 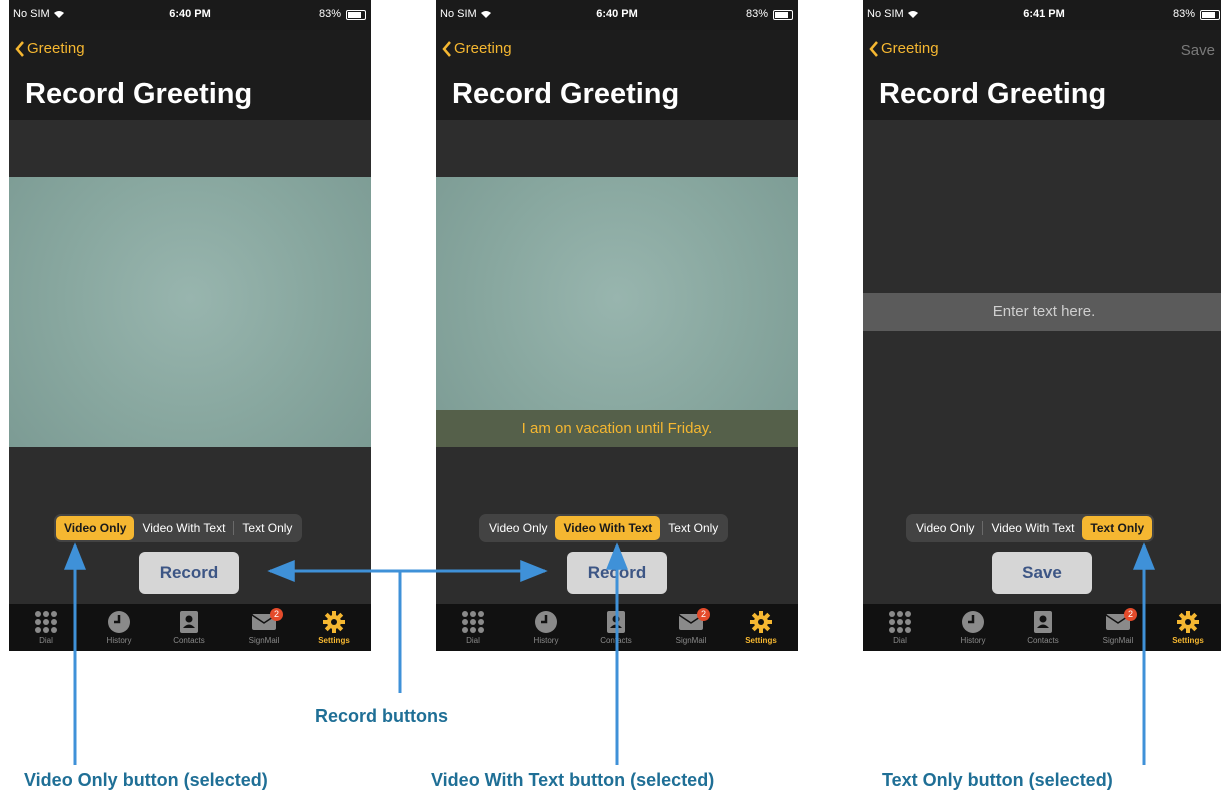 I want to click on callout-text-only: Text Only button (selected), so click(x=997, y=780).